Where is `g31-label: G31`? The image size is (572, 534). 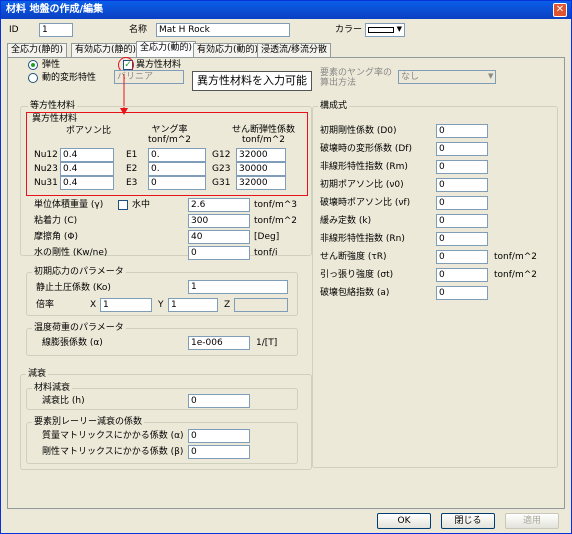
g31-label: G31 is located at coordinates (221, 183).